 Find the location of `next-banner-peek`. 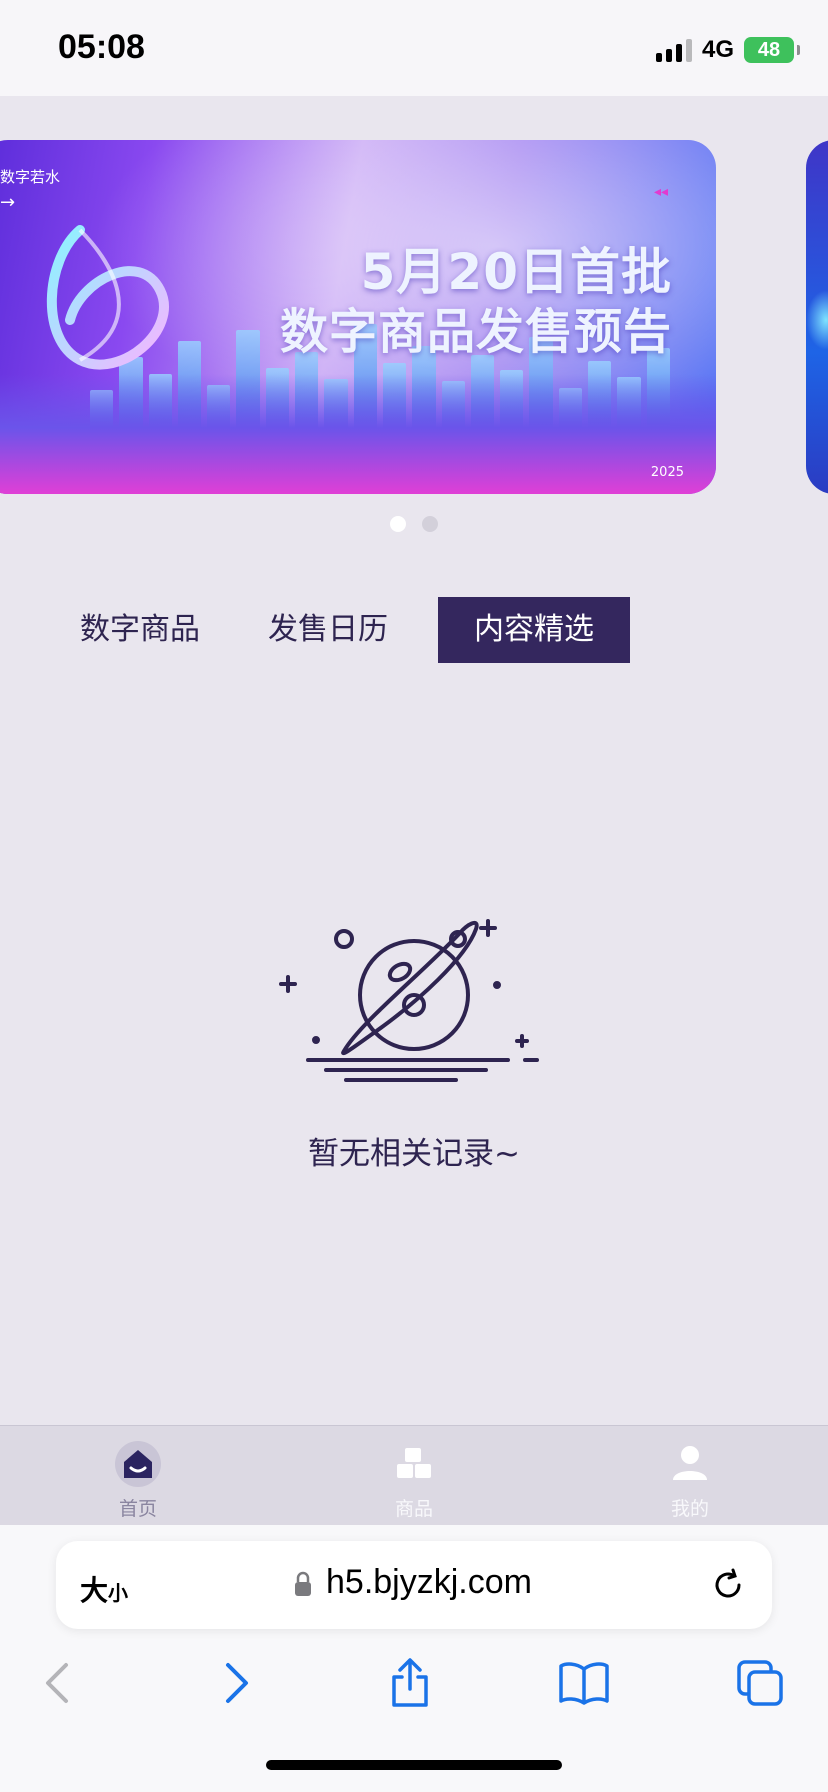

next-banner-peek is located at coordinates (817, 317).